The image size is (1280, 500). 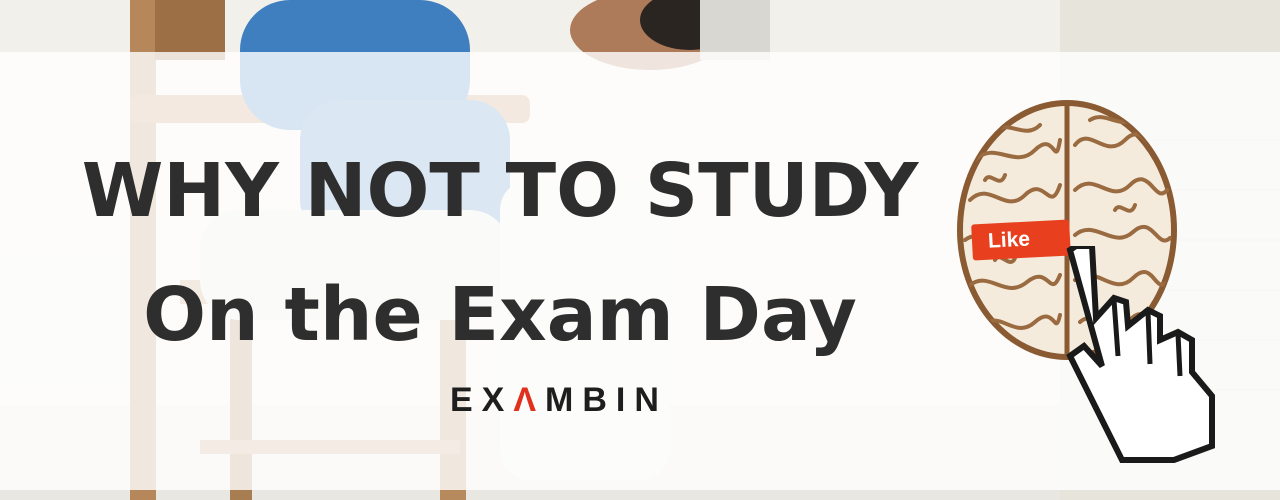 What do you see at coordinates (482, 399) in the screenshot?
I see `logo-text-prefix: EX` at bounding box center [482, 399].